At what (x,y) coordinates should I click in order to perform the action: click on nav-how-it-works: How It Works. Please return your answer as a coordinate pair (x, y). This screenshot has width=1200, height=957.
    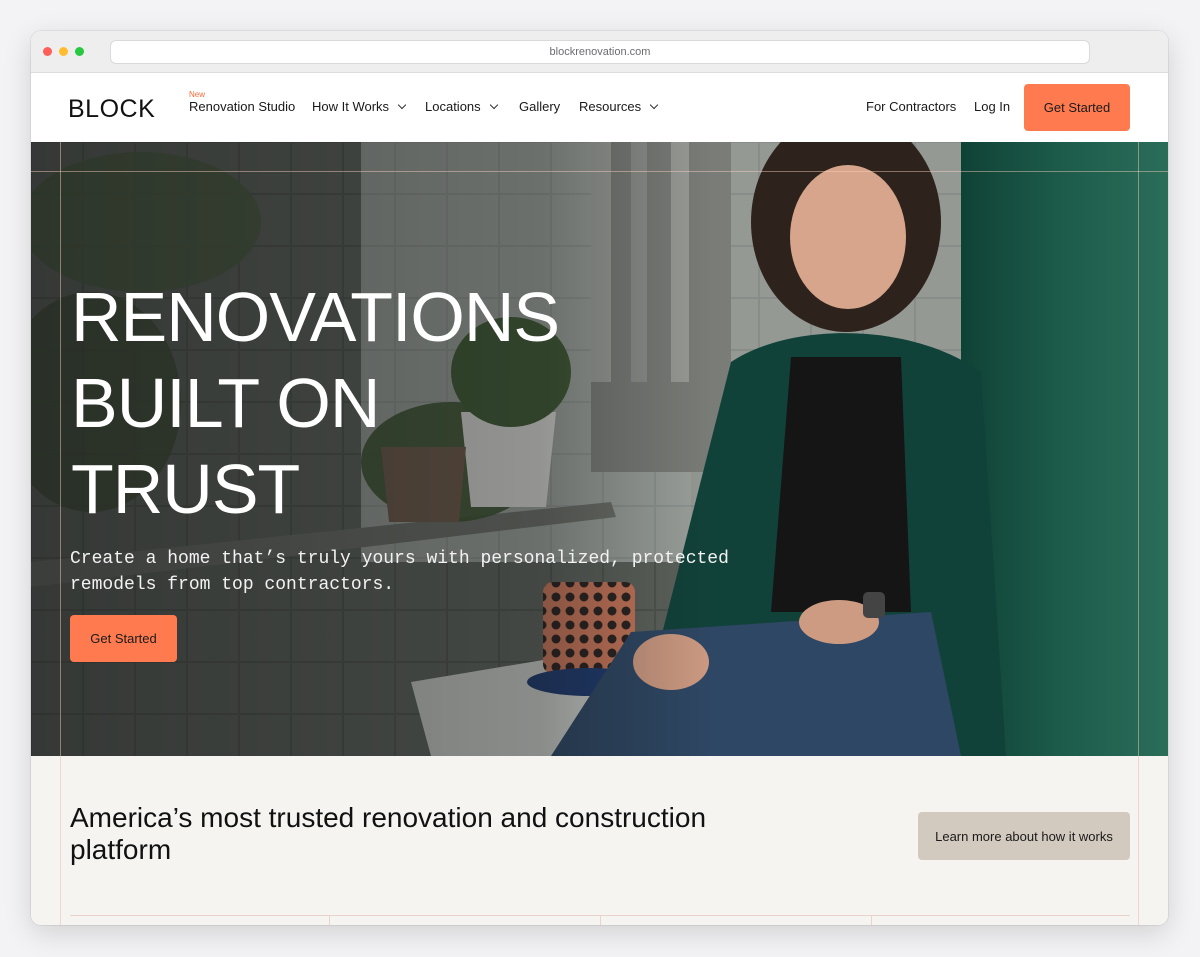
    Looking at the image, I should click on (359, 106).